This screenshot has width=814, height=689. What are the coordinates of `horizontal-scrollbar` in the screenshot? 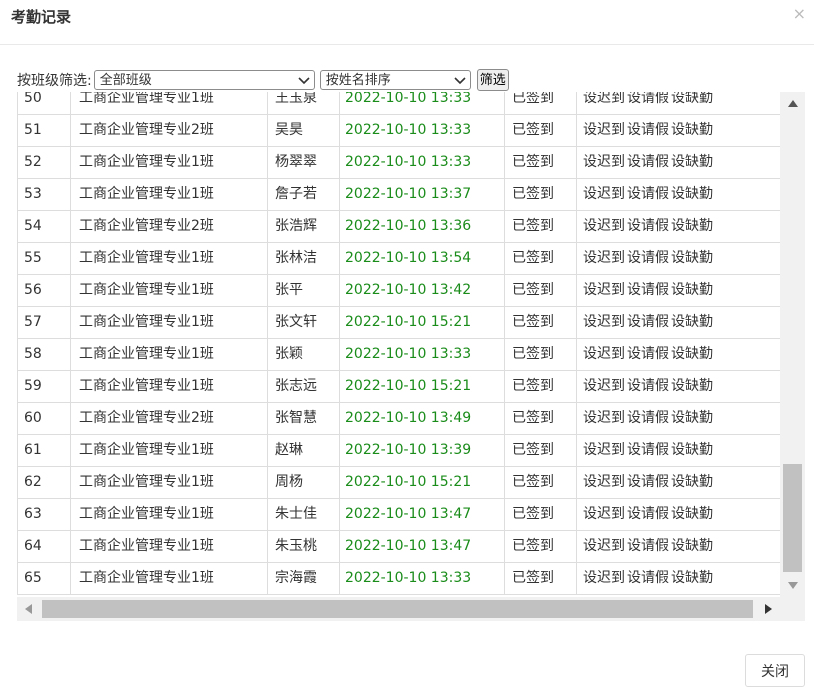 It's located at (411, 609).